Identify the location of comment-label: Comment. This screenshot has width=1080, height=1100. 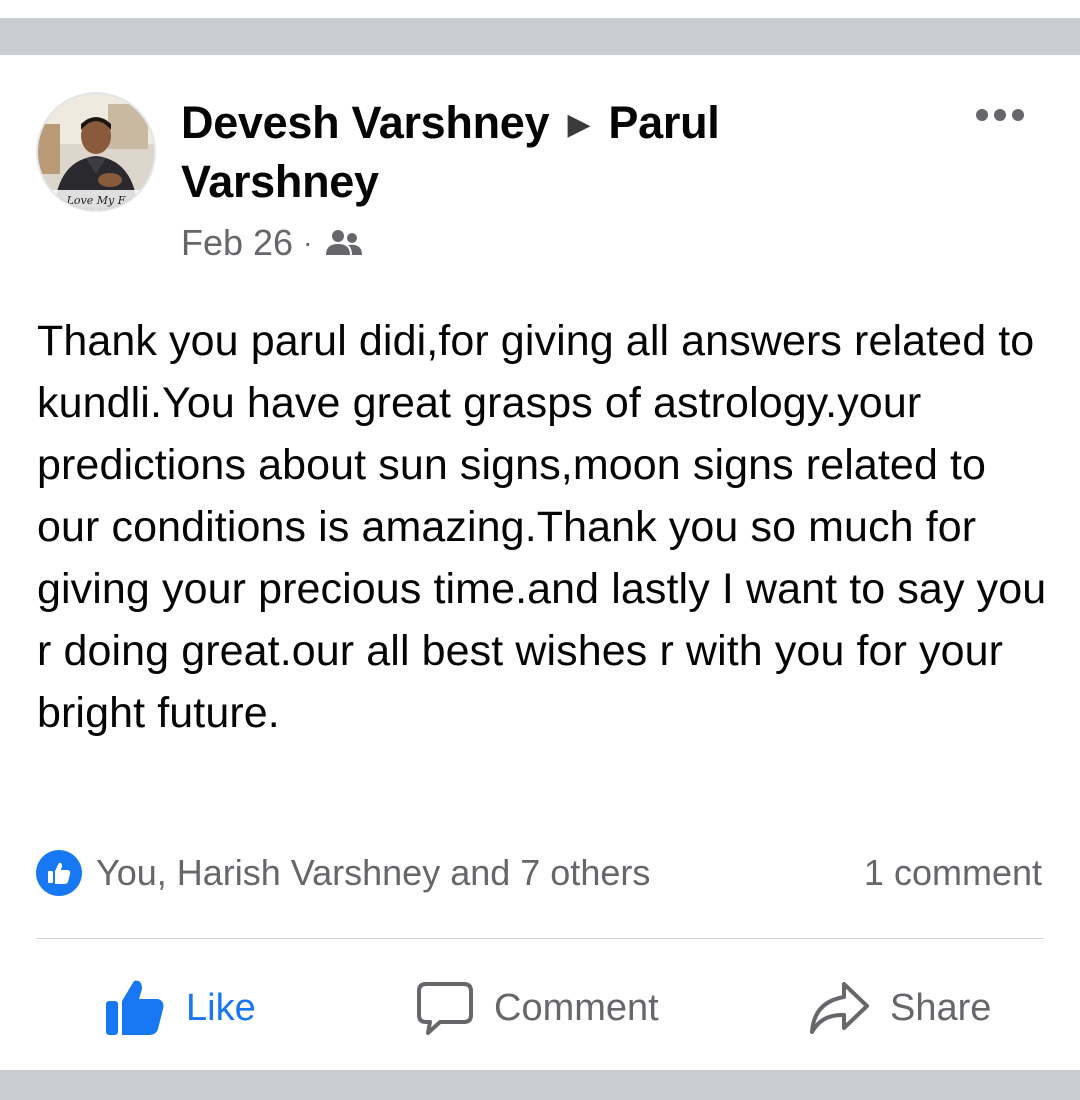
(576, 1007).